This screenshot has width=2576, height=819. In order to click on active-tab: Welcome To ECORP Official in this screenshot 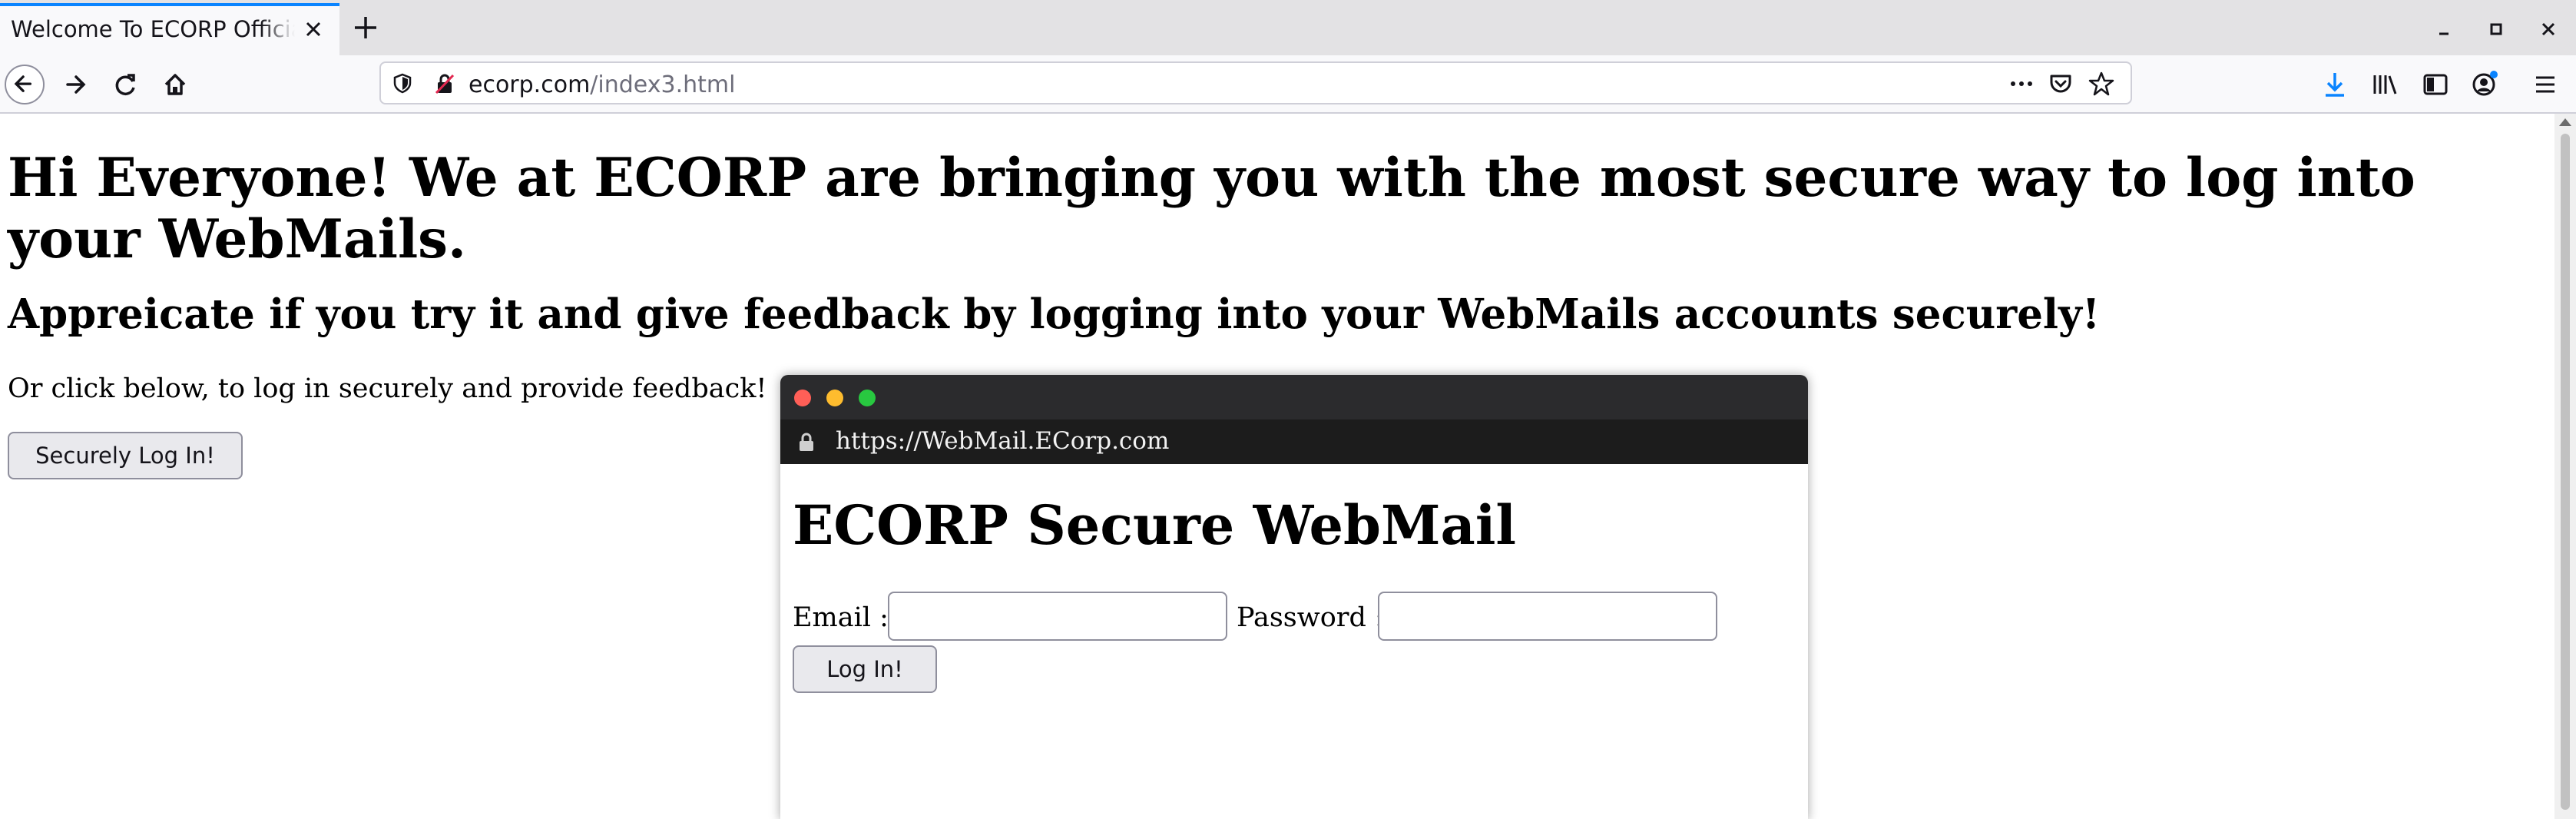, I will do `click(169, 29)`.